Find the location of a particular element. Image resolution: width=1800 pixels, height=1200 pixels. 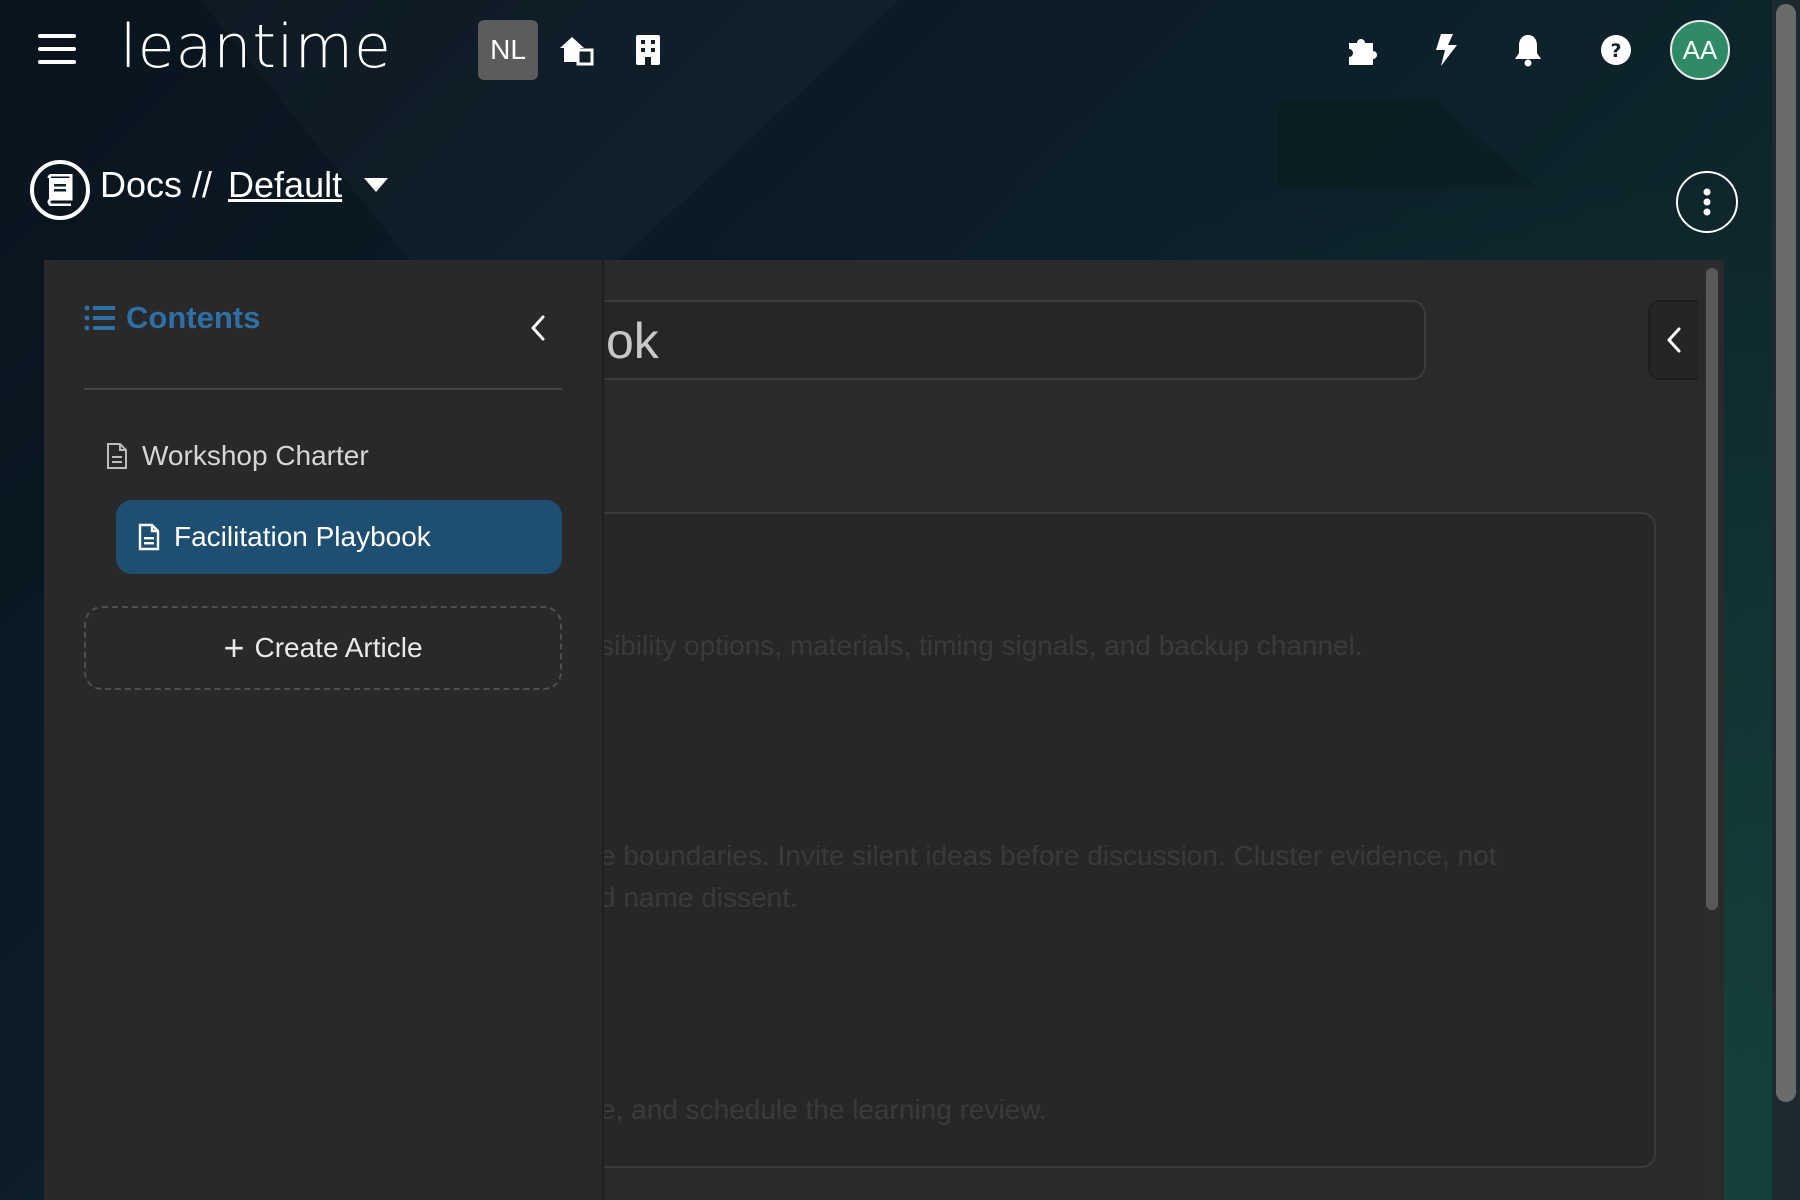

collapse-sidebar-button is located at coordinates (538, 328).